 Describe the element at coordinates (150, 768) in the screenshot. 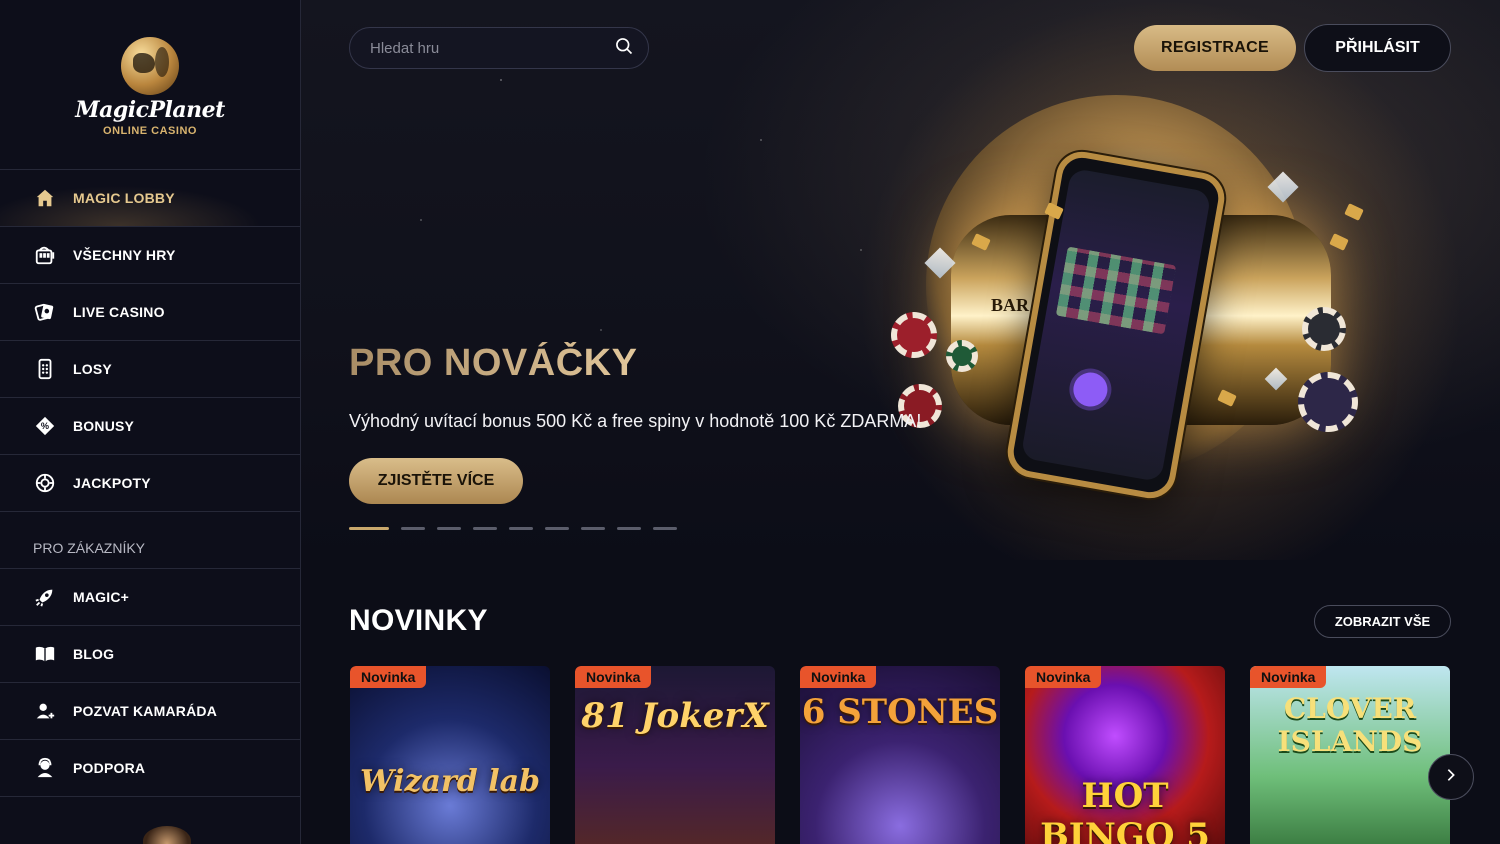

I see `sidebar-item-podpora: PODPORA` at that location.